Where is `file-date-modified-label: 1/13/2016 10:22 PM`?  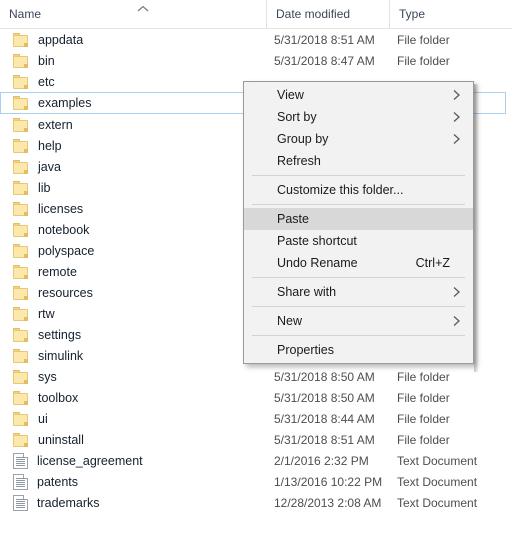
file-date-modified-label: 1/13/2016 10:22 PM is located at coordinates (328, 481).